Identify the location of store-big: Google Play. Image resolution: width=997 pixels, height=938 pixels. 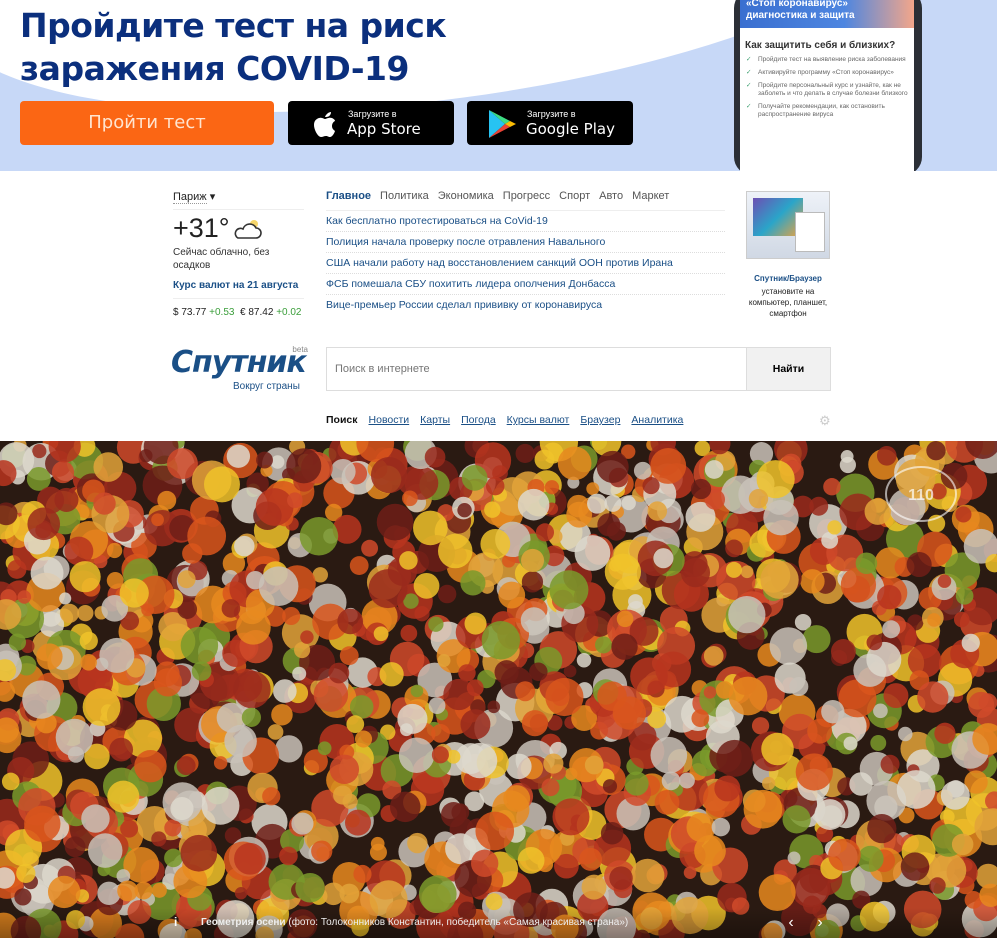
(570, 129).